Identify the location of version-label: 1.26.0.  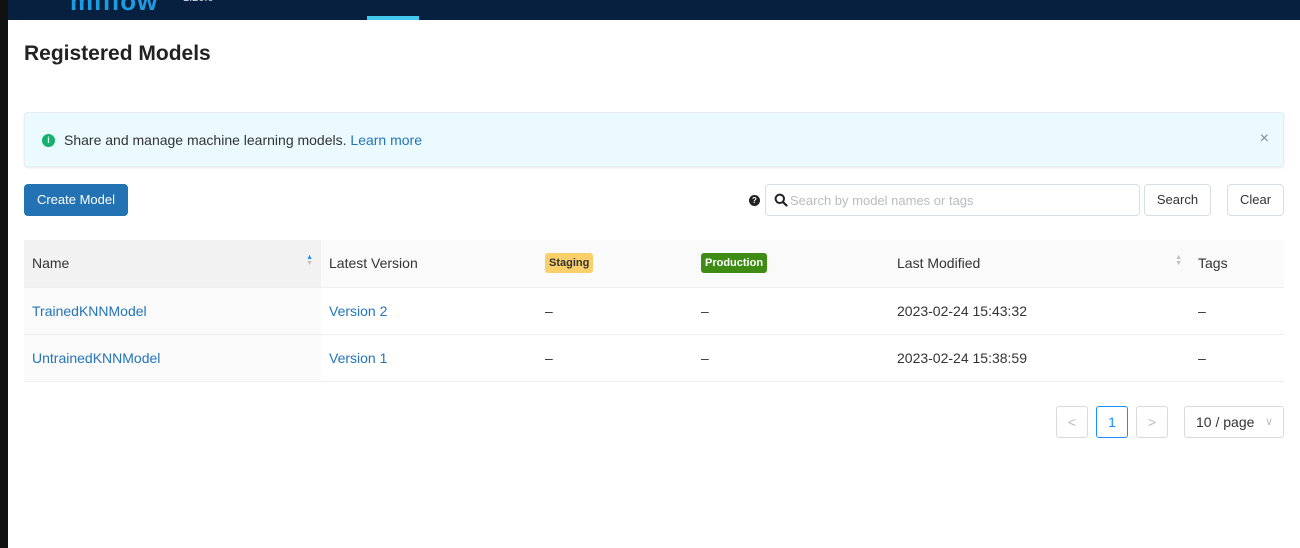
(198, 2).